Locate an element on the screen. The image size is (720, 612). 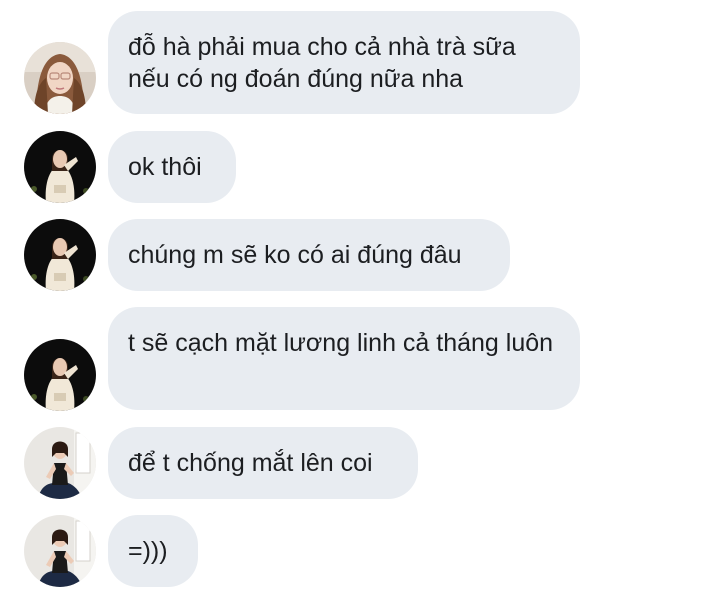
message-bubble: chúng m sẽ ko có ai đúng đâu is located at coordinates (309, 255).